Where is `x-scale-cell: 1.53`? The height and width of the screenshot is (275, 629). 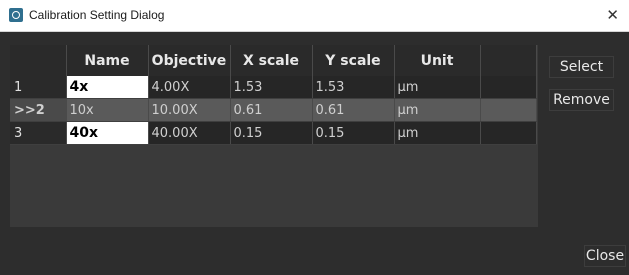
x-scale-cell: 1.53 is located at coordinates (271, 87).